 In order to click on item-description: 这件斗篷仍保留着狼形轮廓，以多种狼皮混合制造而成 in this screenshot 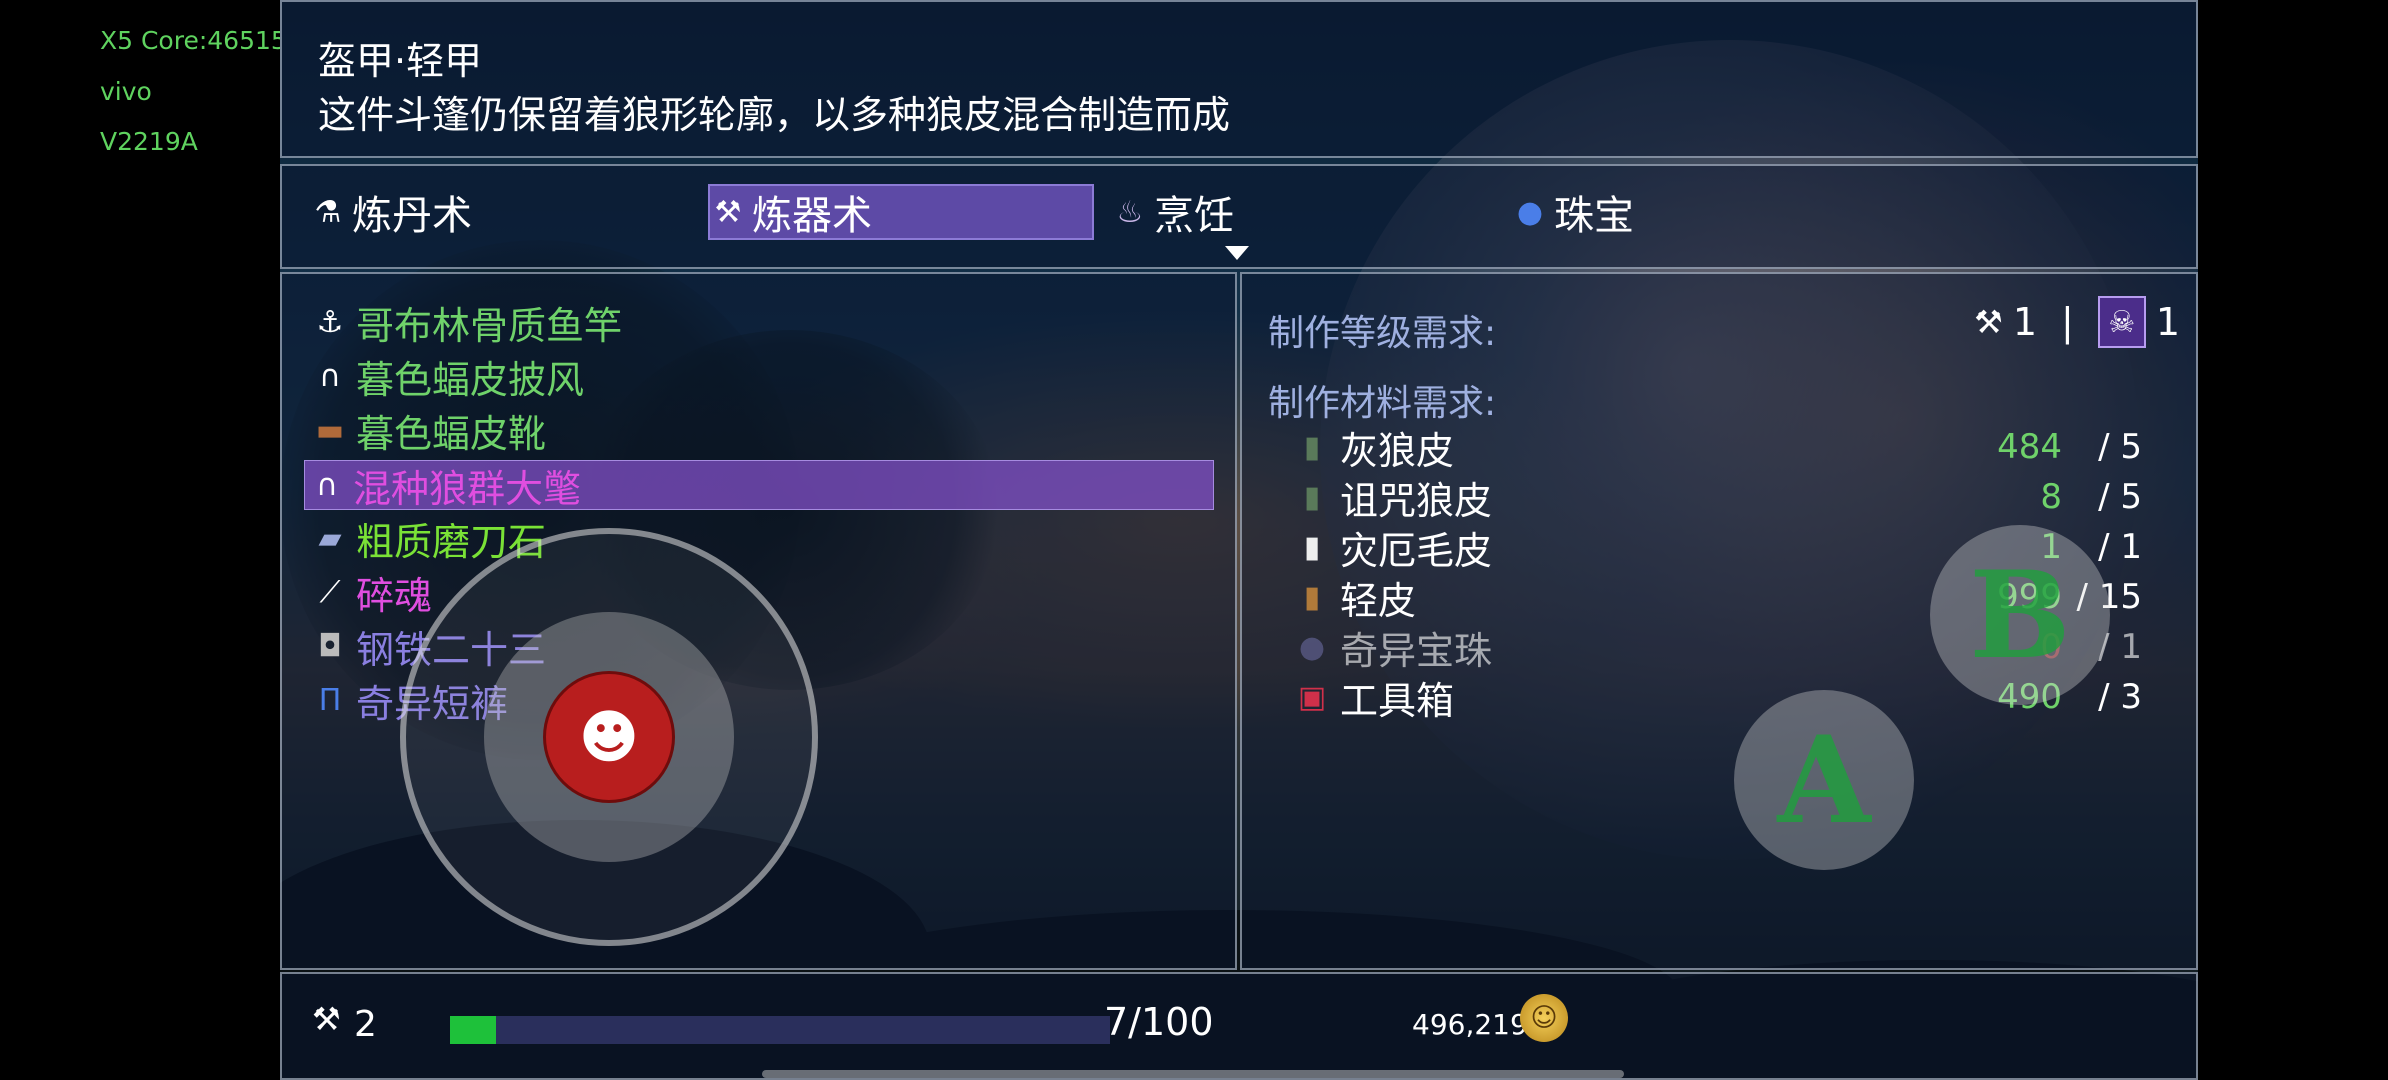, I will do `click(774, 115)`.